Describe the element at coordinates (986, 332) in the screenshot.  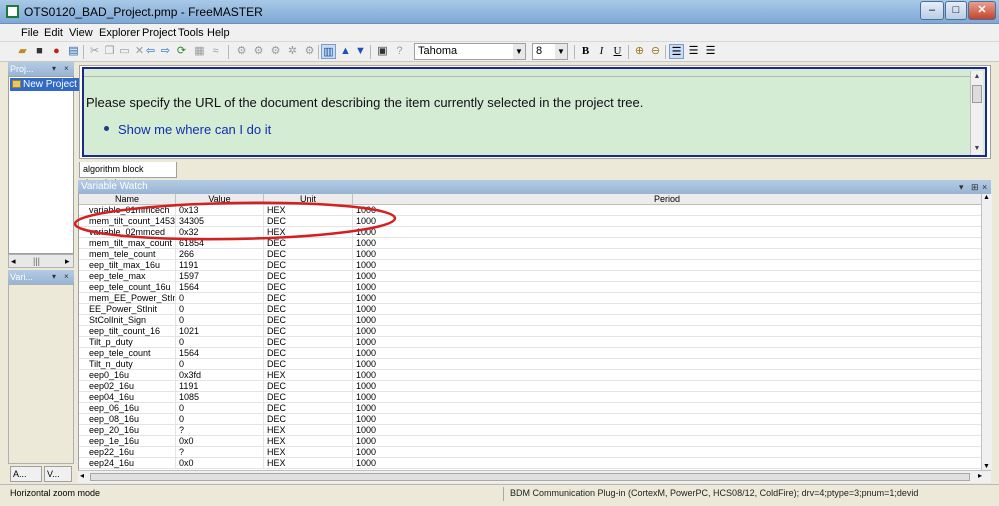
I see `watch-vertical-scrollbar: ▲ ▼` at that location.